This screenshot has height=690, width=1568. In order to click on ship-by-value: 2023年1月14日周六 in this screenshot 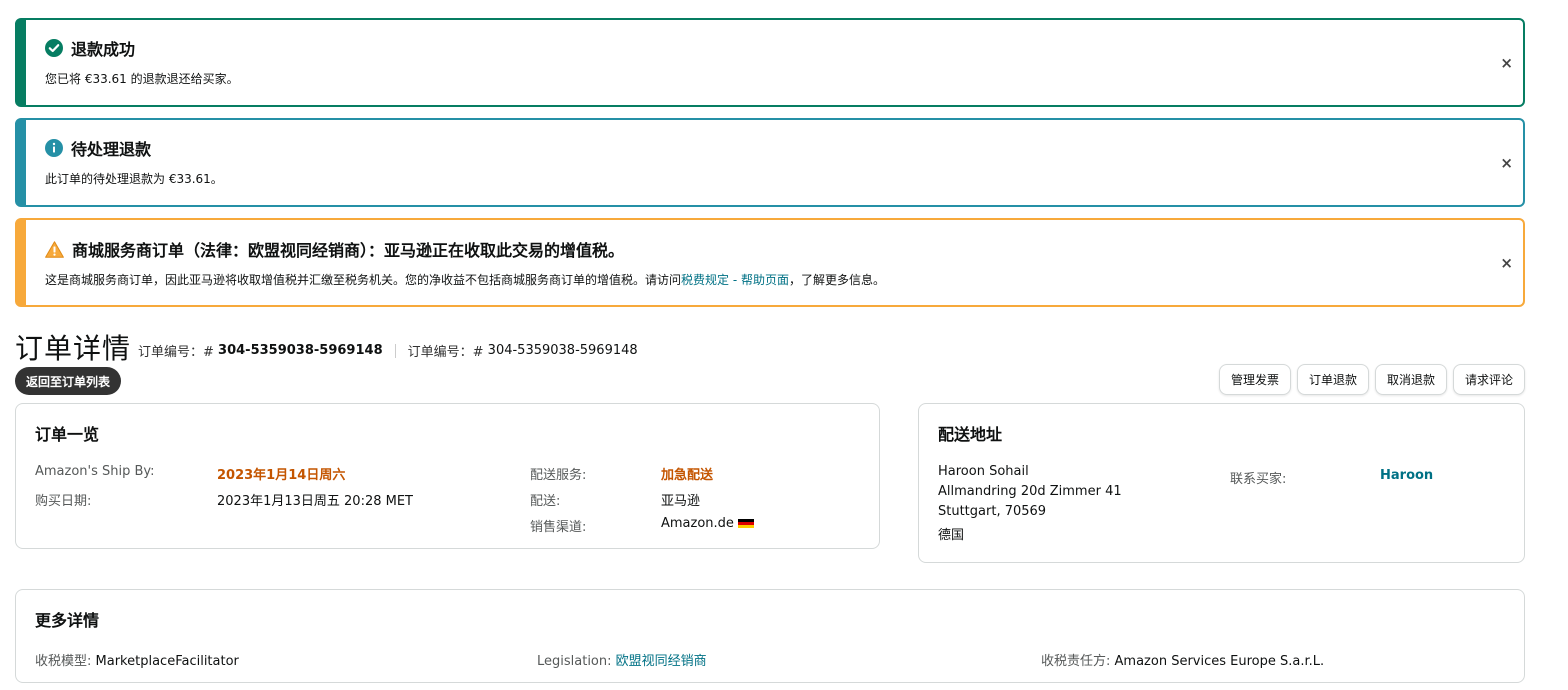, I will do `click(281, 475)`.